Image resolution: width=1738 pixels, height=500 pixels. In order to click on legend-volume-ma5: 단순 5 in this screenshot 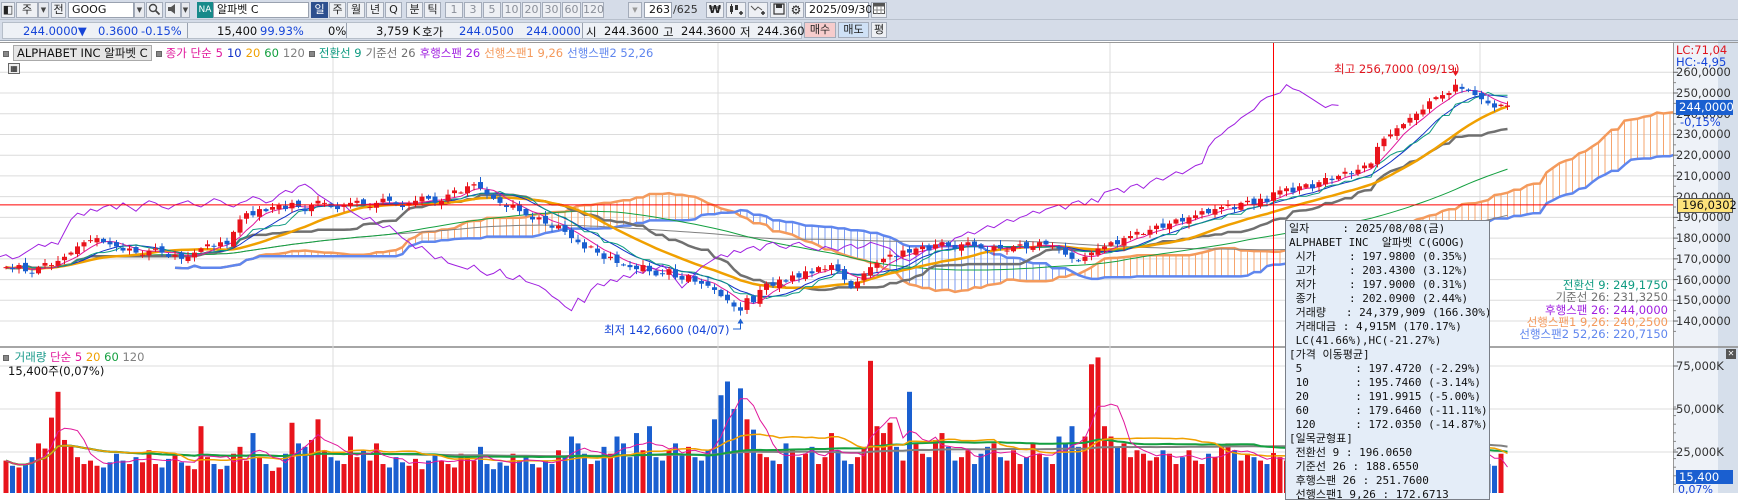, I will do `click(66, 357)`.